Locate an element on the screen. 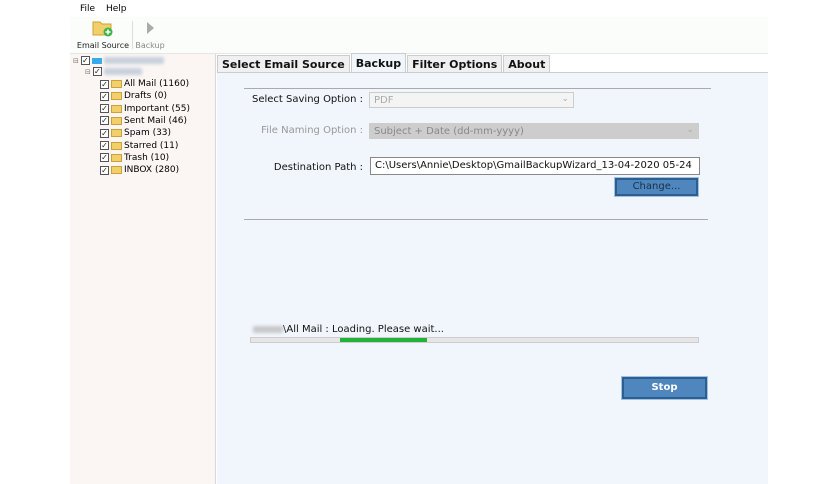 The image size is (836, 484). sent-icon is located at coordinates (116, 120).